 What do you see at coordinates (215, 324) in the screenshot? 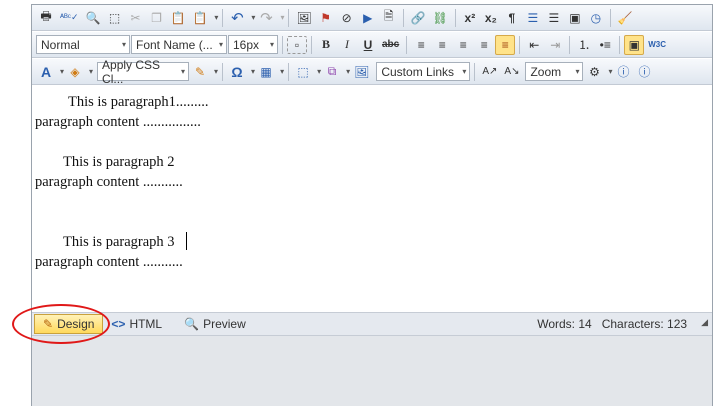
I see `tab-preview: 🔍 Preview` at bounding box center [215, 324].